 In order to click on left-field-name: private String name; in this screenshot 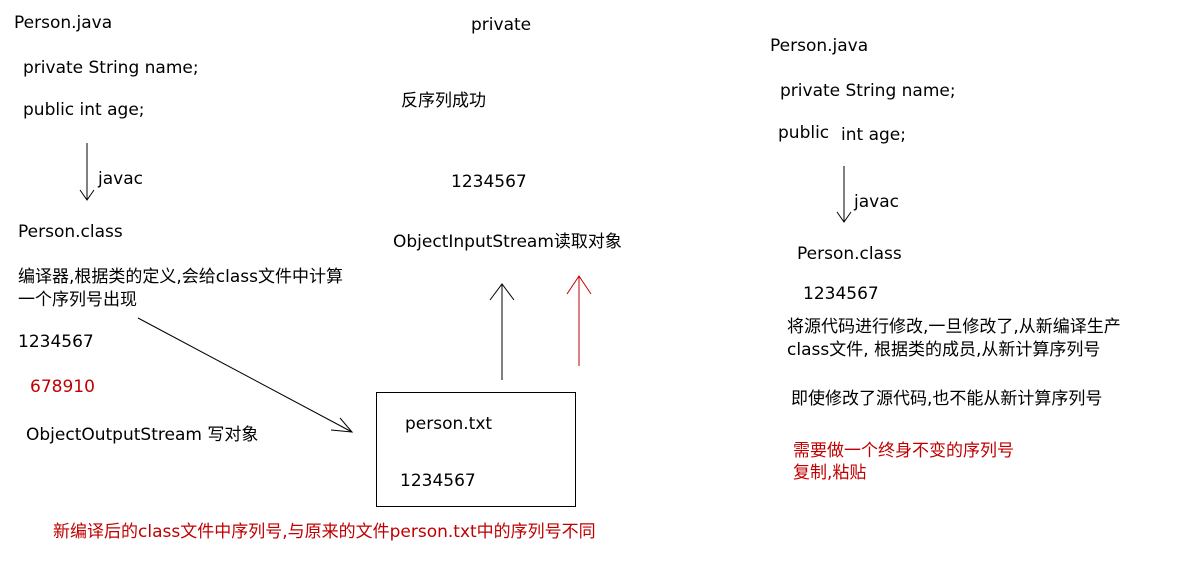, I will do `click(111, 68)`.